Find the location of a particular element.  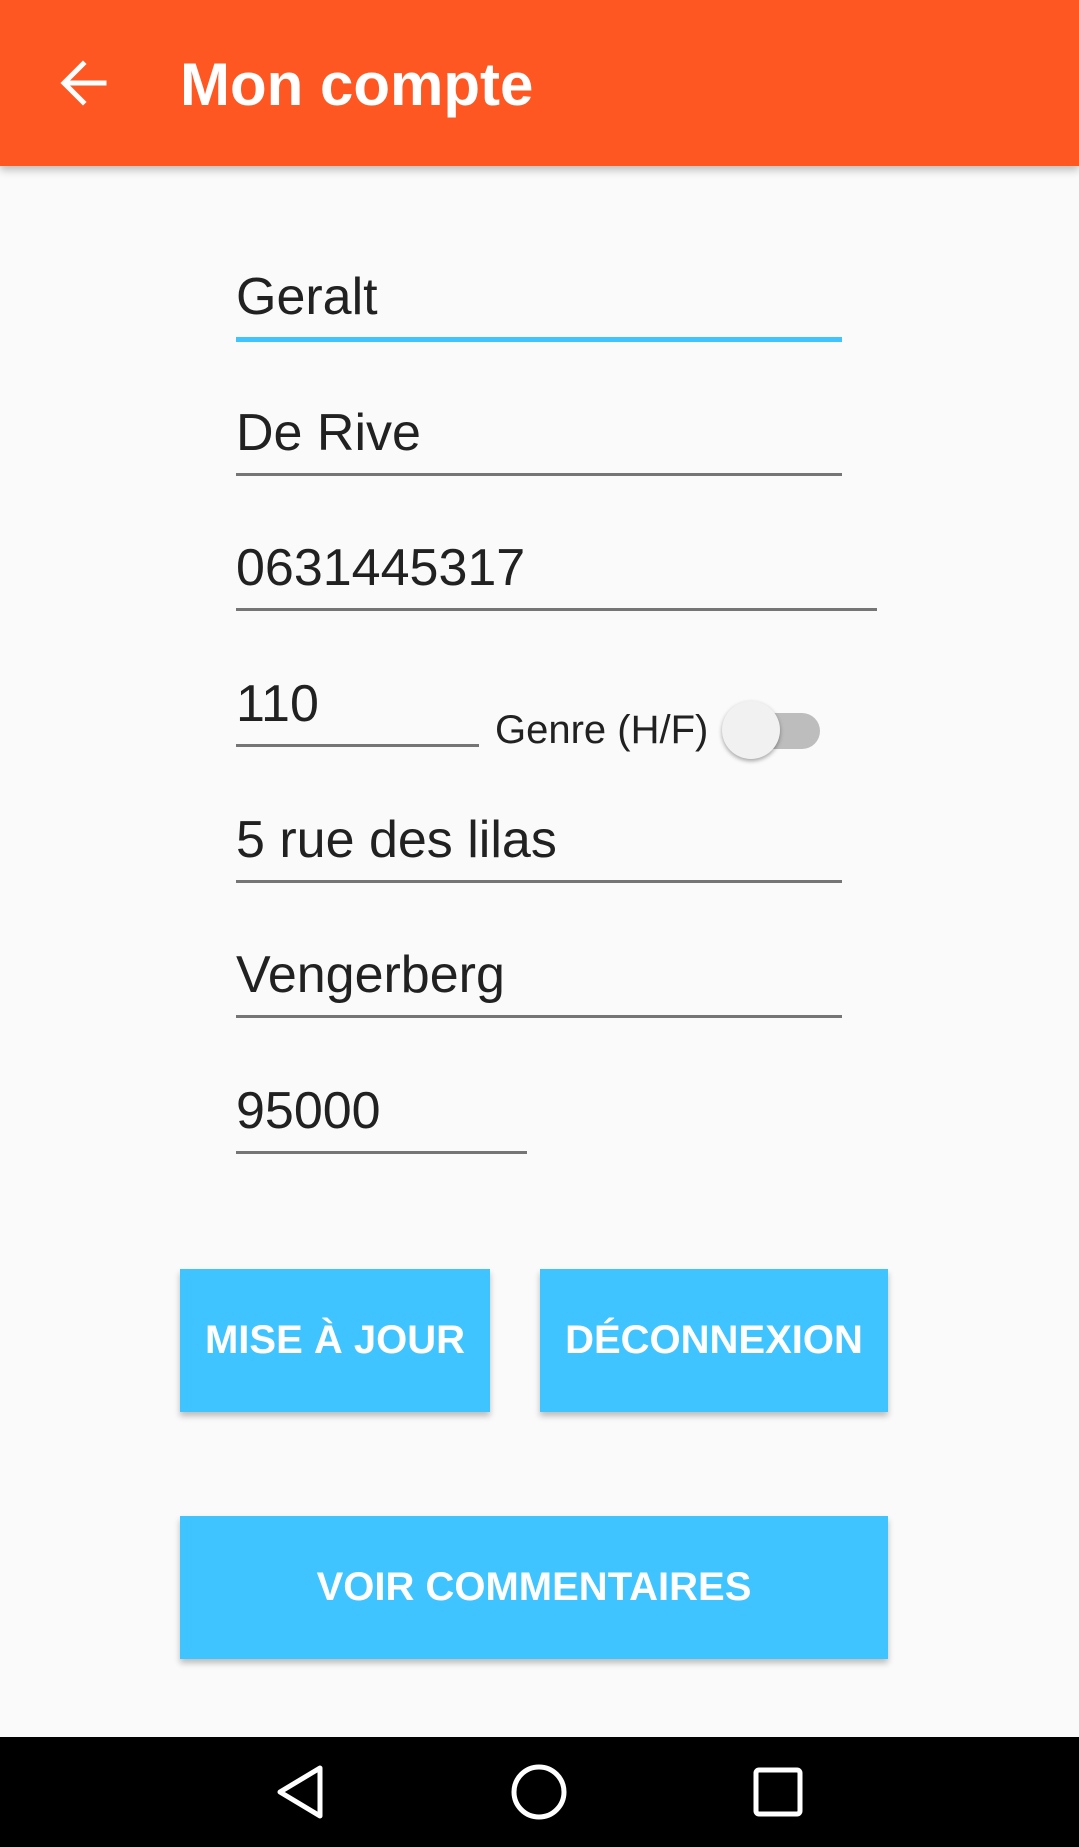

gender-switch is located at coordinates (773, 730).